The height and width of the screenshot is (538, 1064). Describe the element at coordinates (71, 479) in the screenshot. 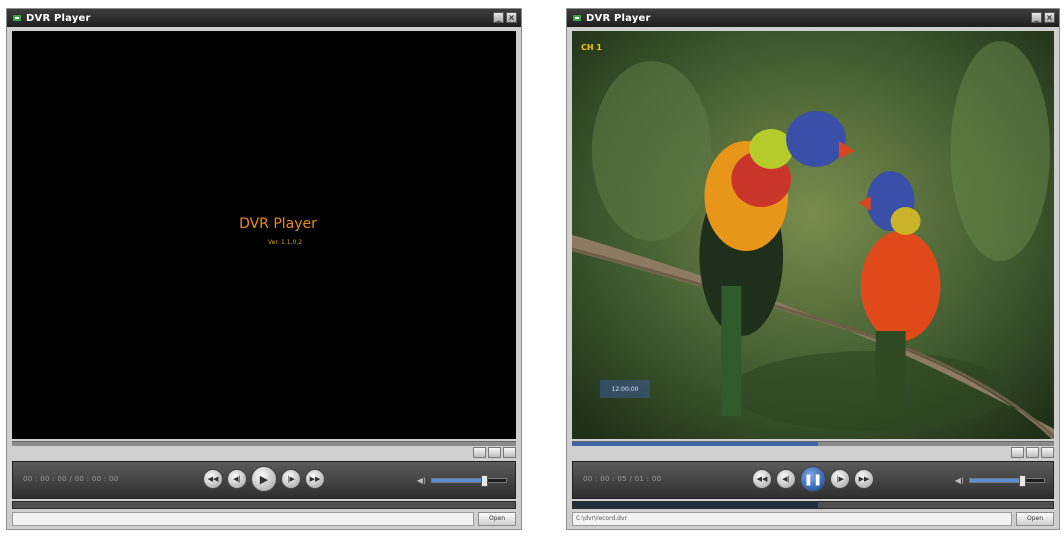

I see `time-readout: 00 : 00 : 00 / 00 : 00 : 00` at that location.